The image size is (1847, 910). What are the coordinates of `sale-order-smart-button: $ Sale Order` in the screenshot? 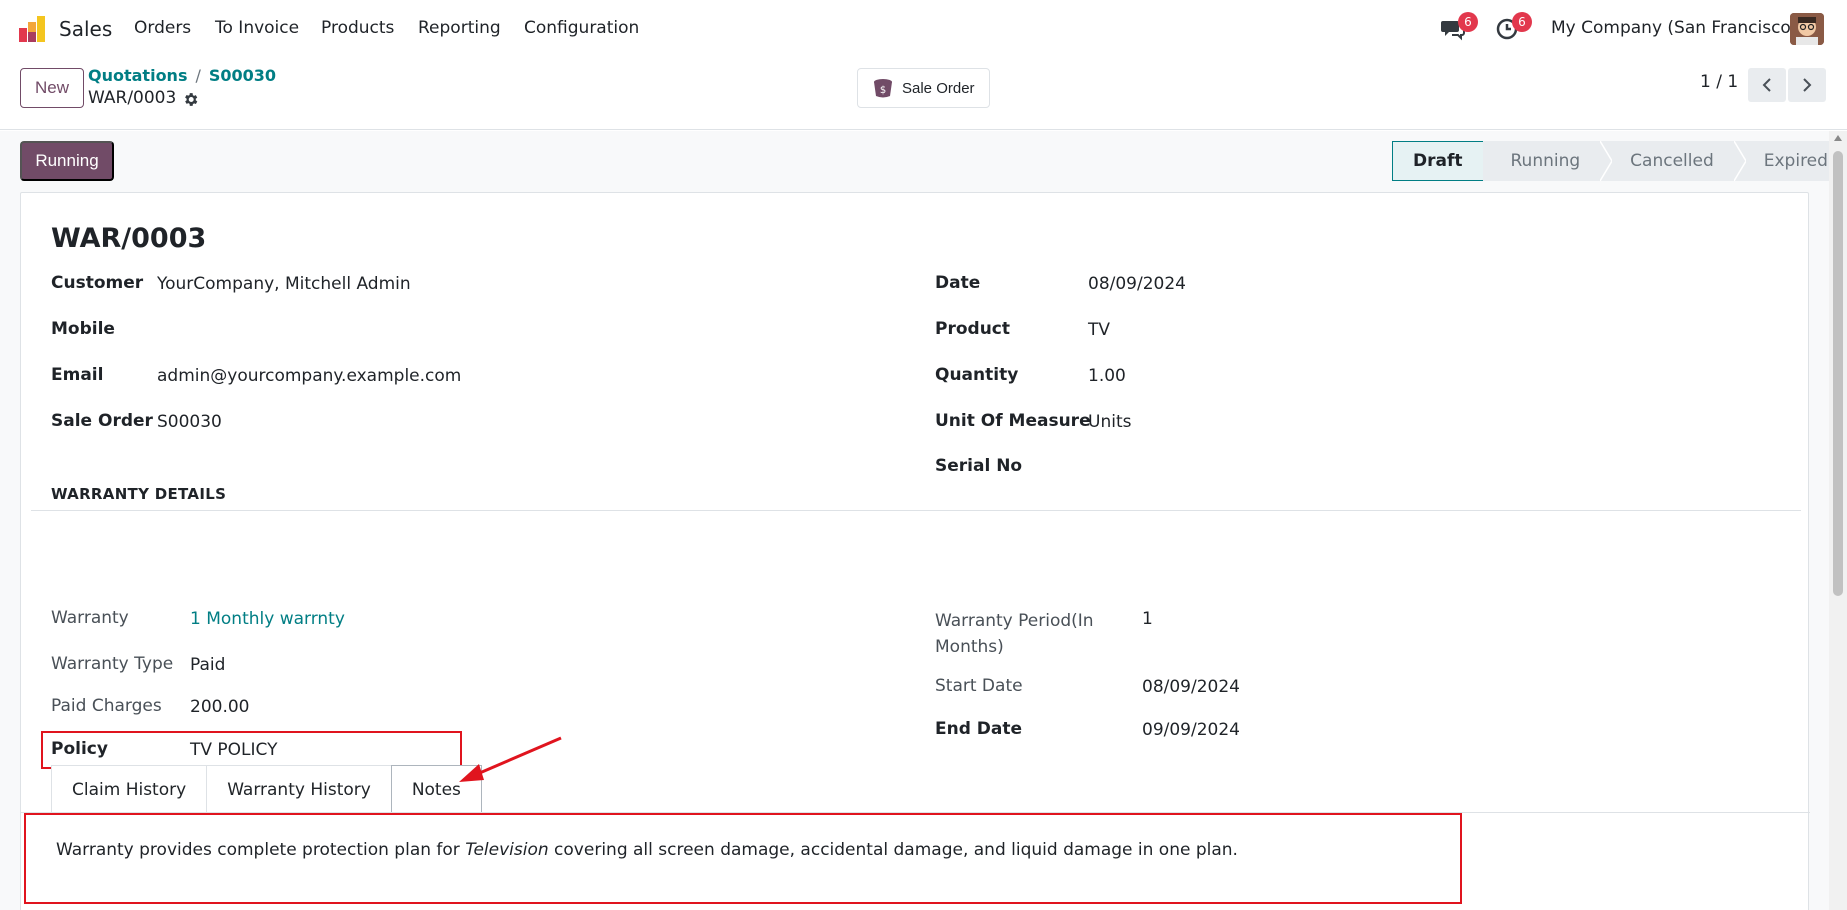 It's located at (923, 88).